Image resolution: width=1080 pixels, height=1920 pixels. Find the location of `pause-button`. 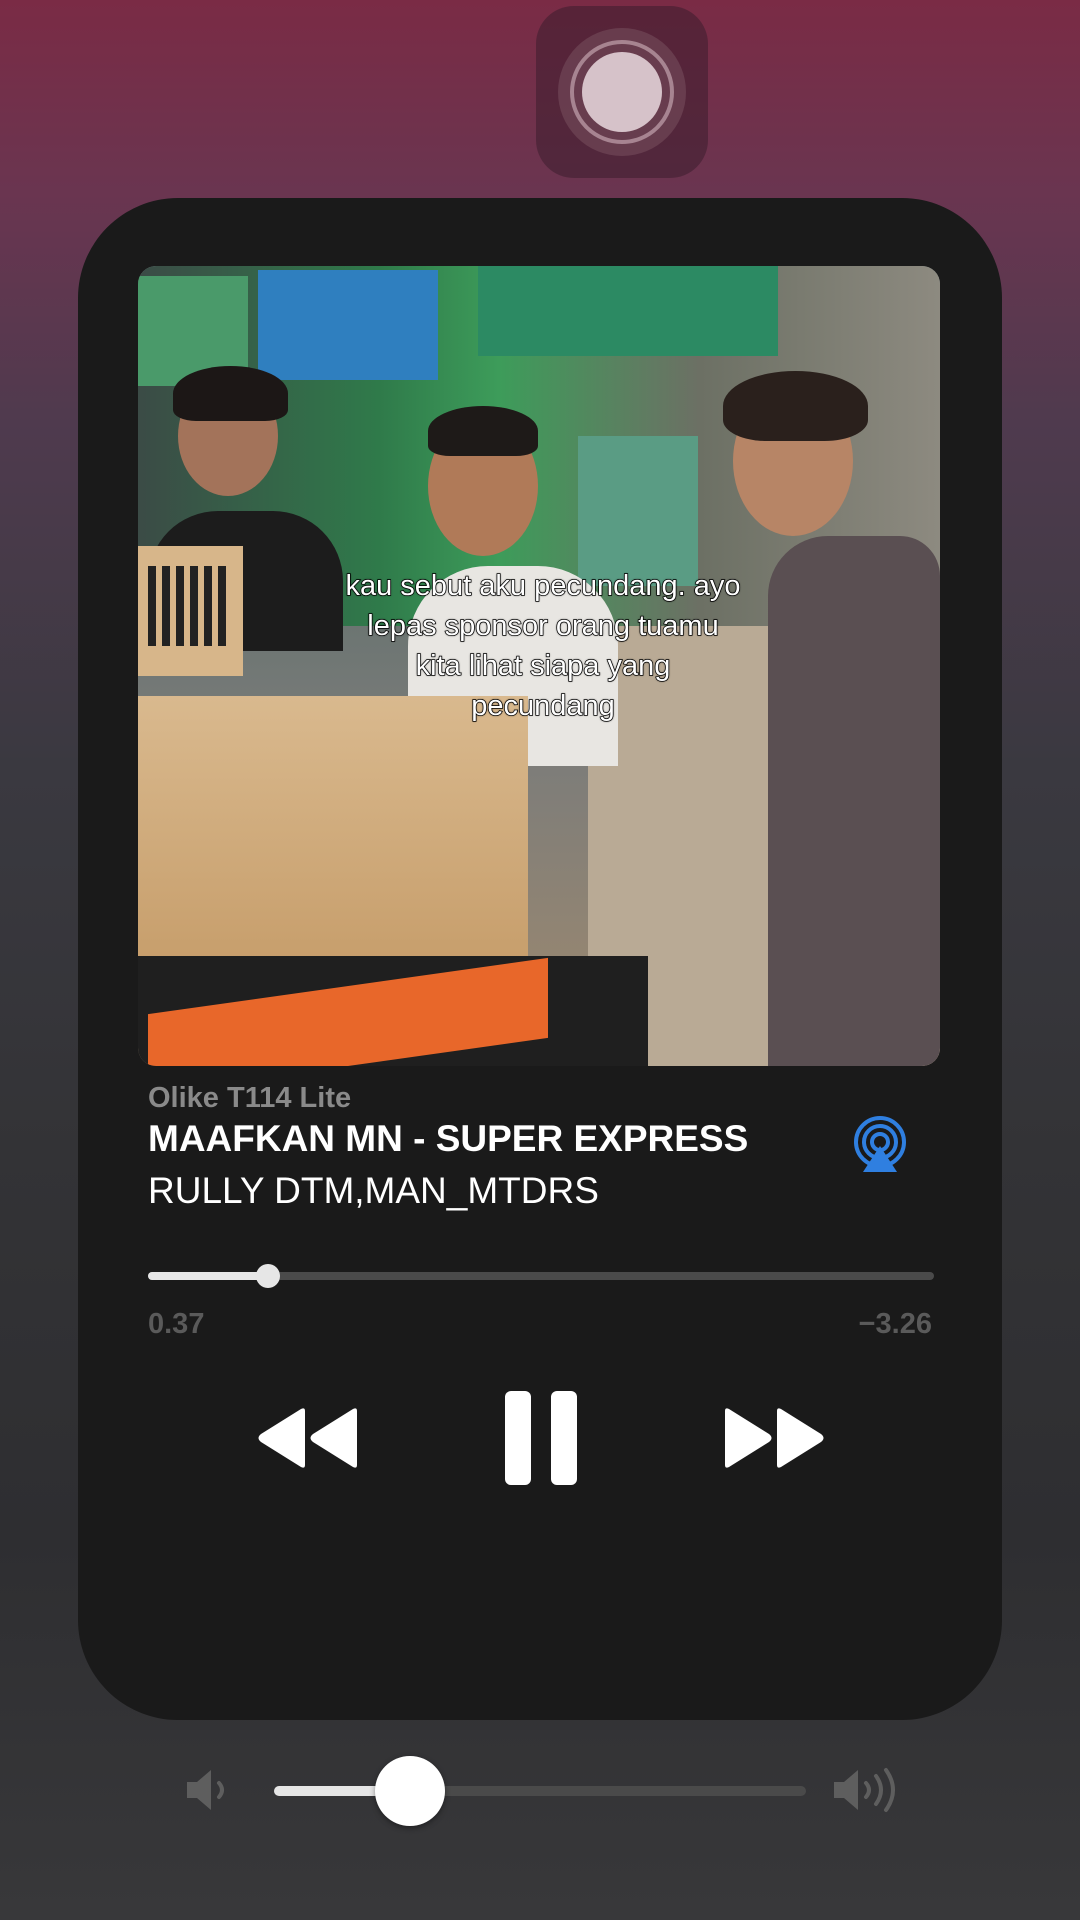

pause-button is located at coordinates (541, 1438).